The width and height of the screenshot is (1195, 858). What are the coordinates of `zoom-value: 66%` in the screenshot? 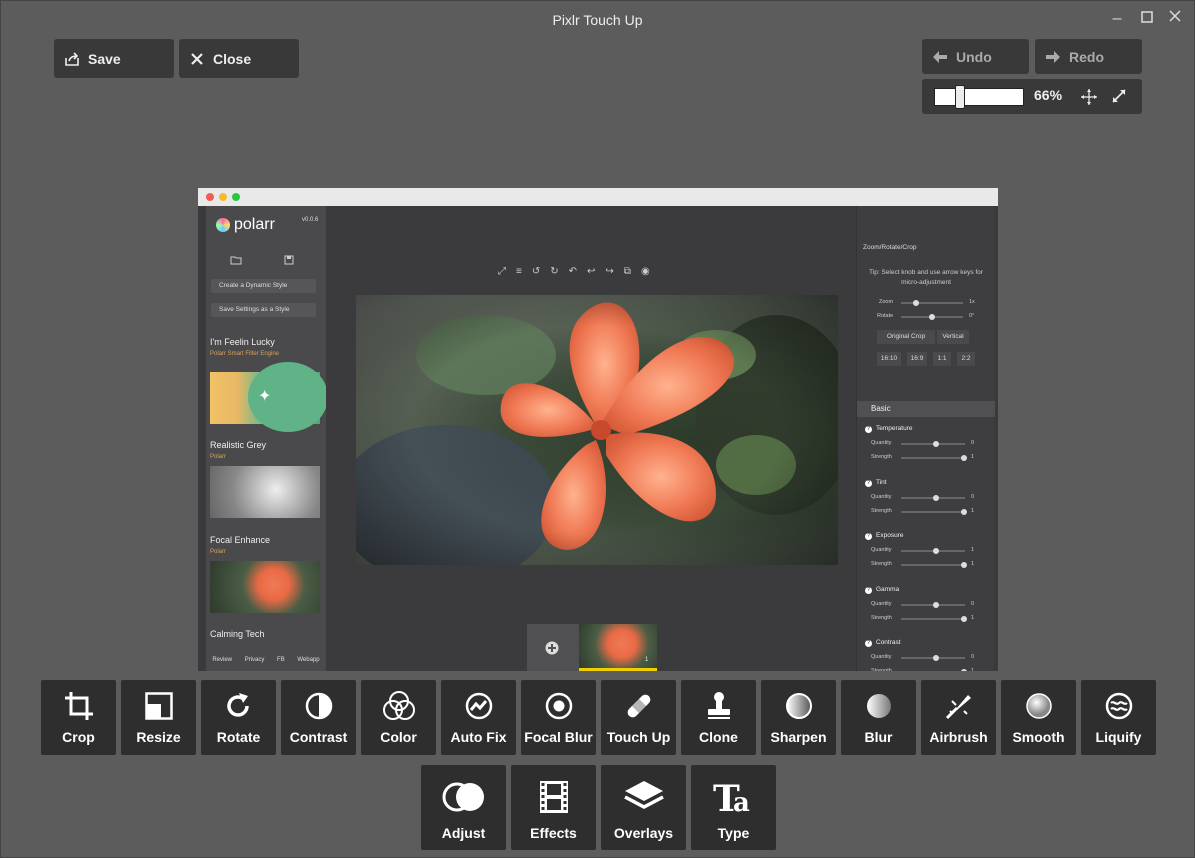 It's located at (1048, 95).